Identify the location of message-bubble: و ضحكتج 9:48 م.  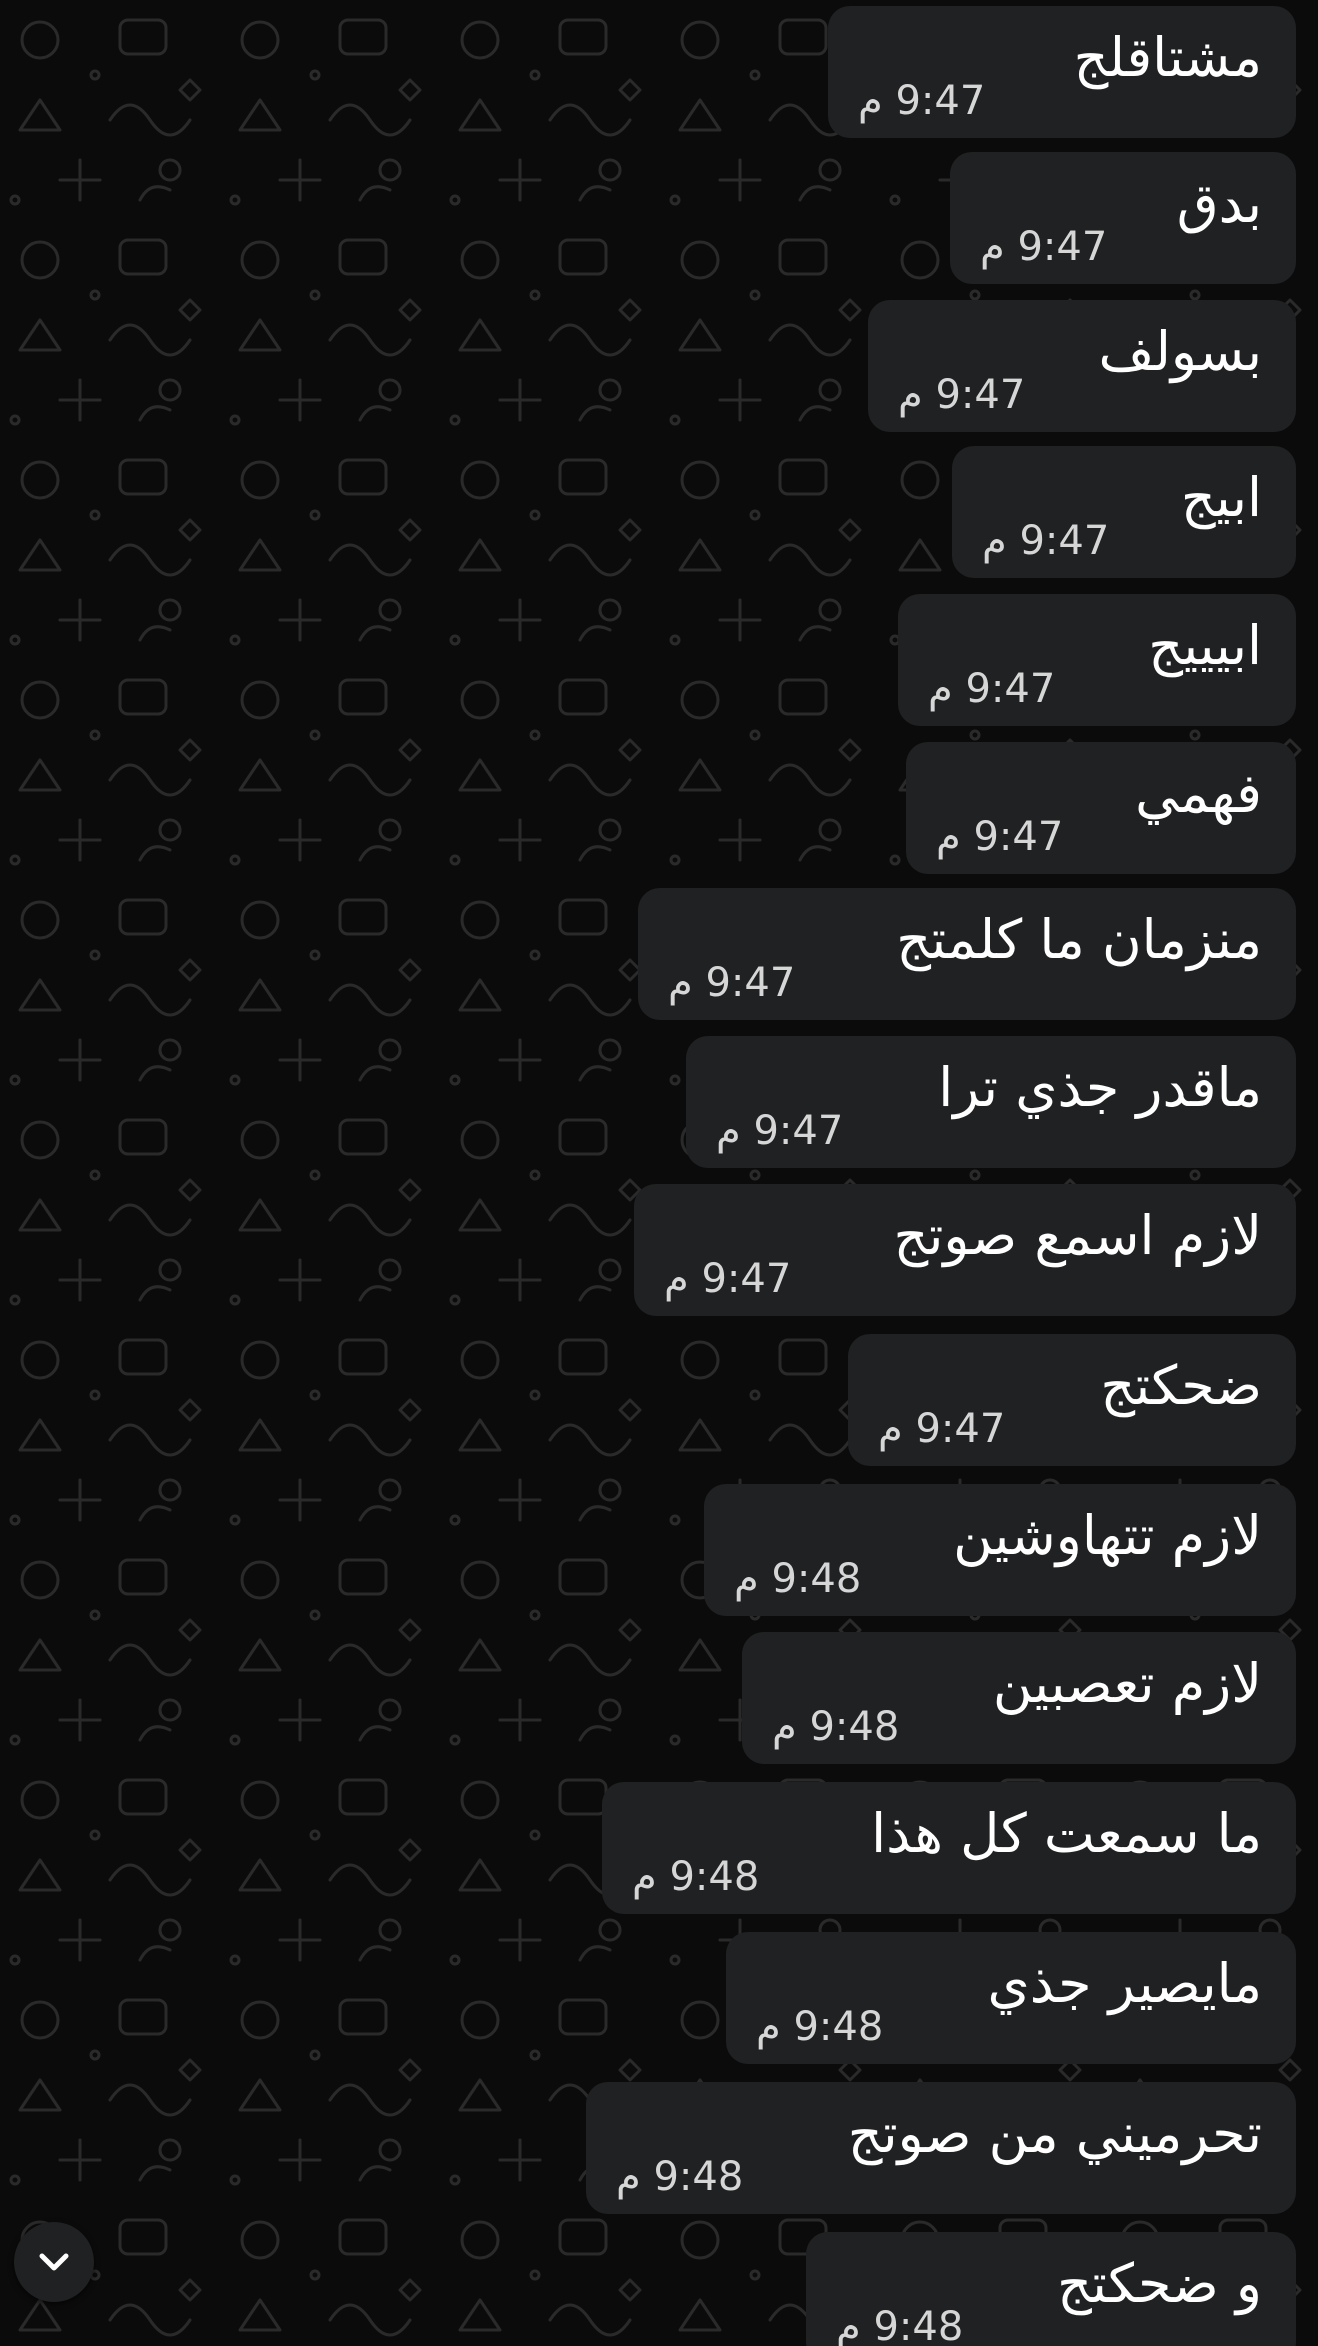
(1051, 2289).